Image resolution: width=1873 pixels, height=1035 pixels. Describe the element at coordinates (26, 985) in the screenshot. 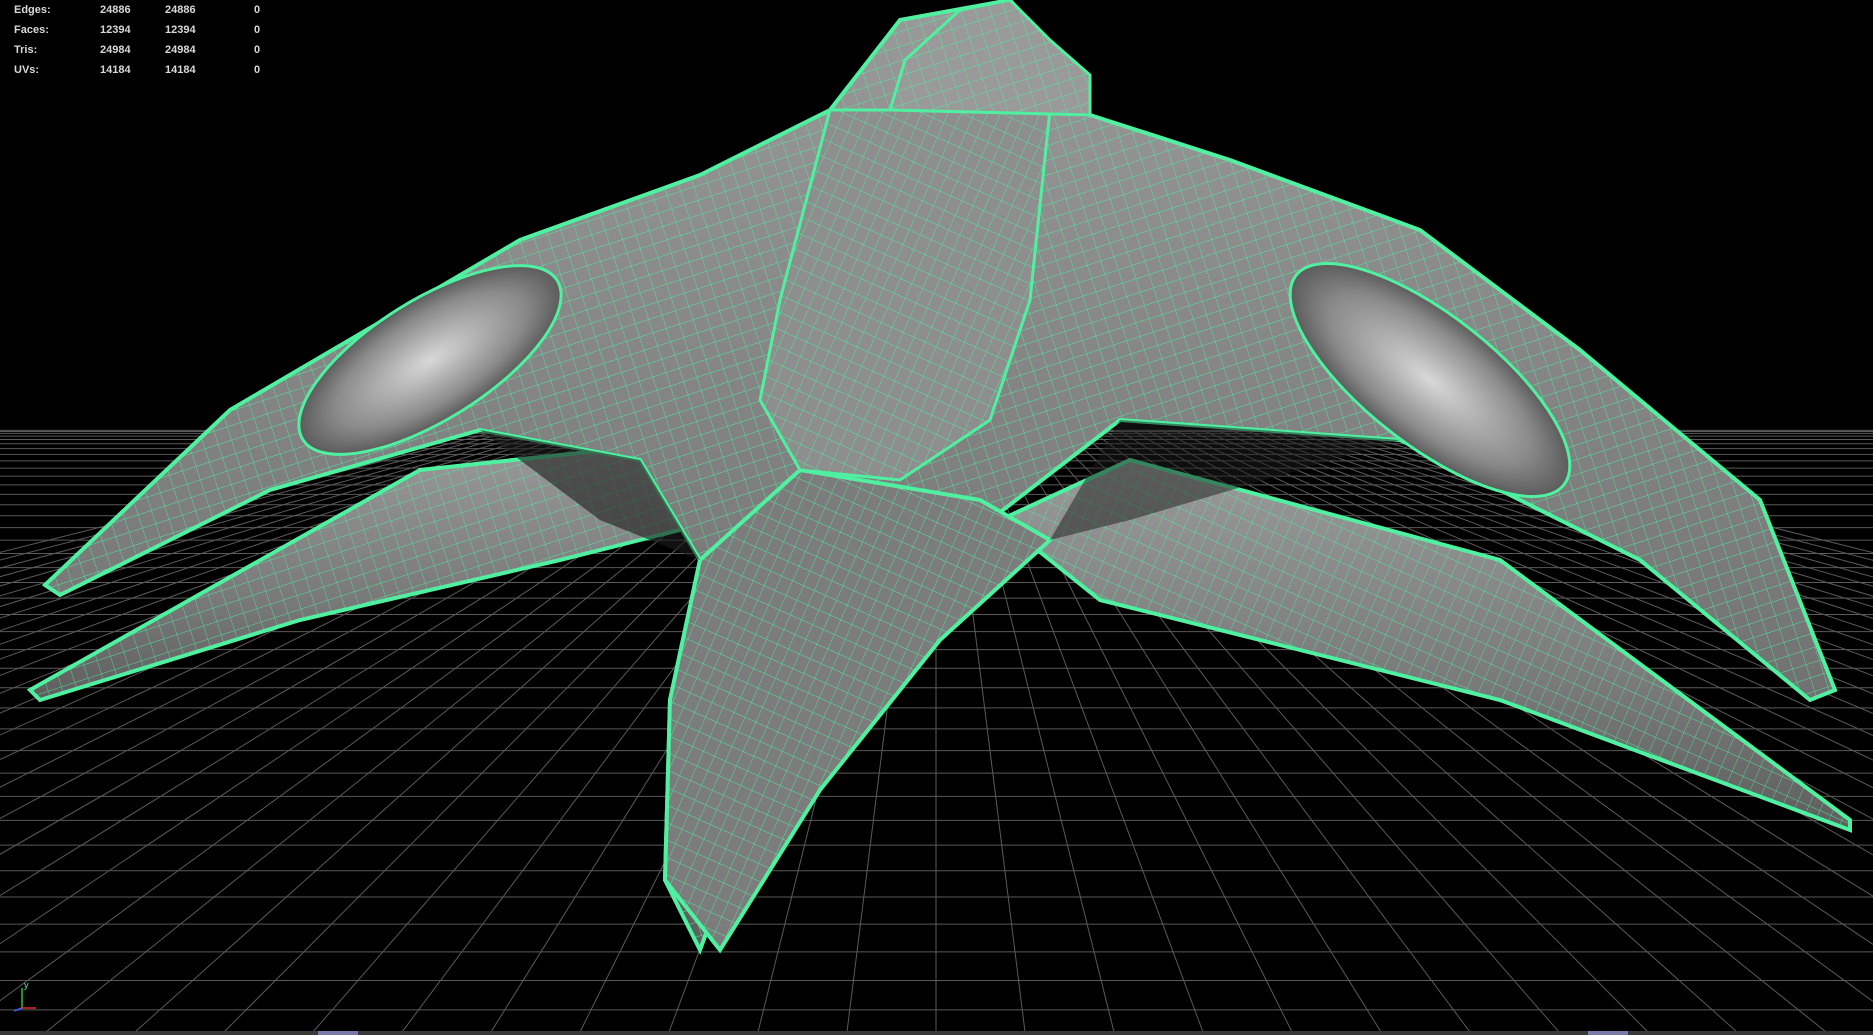

I see `y-axis-label: y` at that location.